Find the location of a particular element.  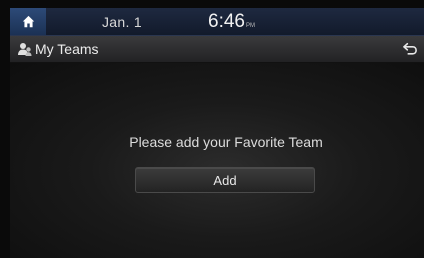

home-icon is located at coordinates (28, 21).